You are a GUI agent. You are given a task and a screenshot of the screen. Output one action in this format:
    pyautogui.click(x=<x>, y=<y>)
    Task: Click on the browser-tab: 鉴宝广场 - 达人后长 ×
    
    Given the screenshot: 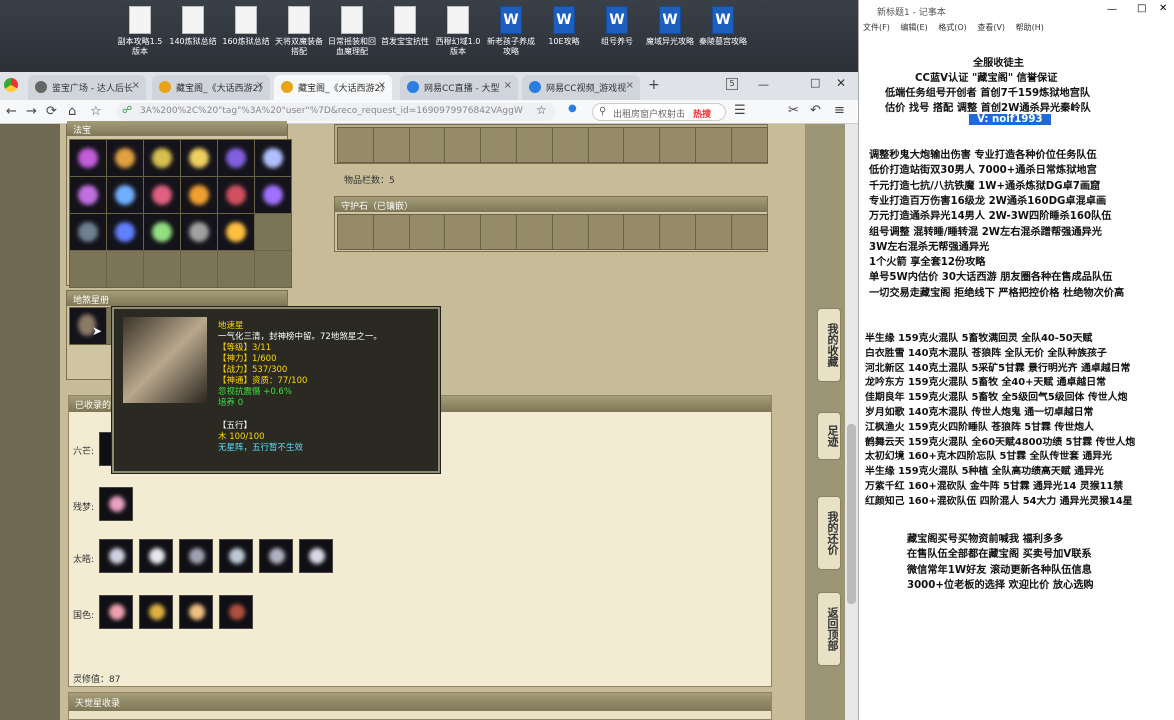 What is the action you would take?
    pyautogui.click(x=87, y=87)
    